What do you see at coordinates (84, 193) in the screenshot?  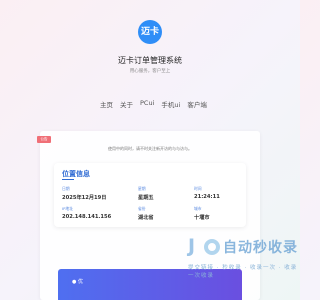 I see `date-cell: 日期 2025年12月19日` at bounding box center [84, 193].